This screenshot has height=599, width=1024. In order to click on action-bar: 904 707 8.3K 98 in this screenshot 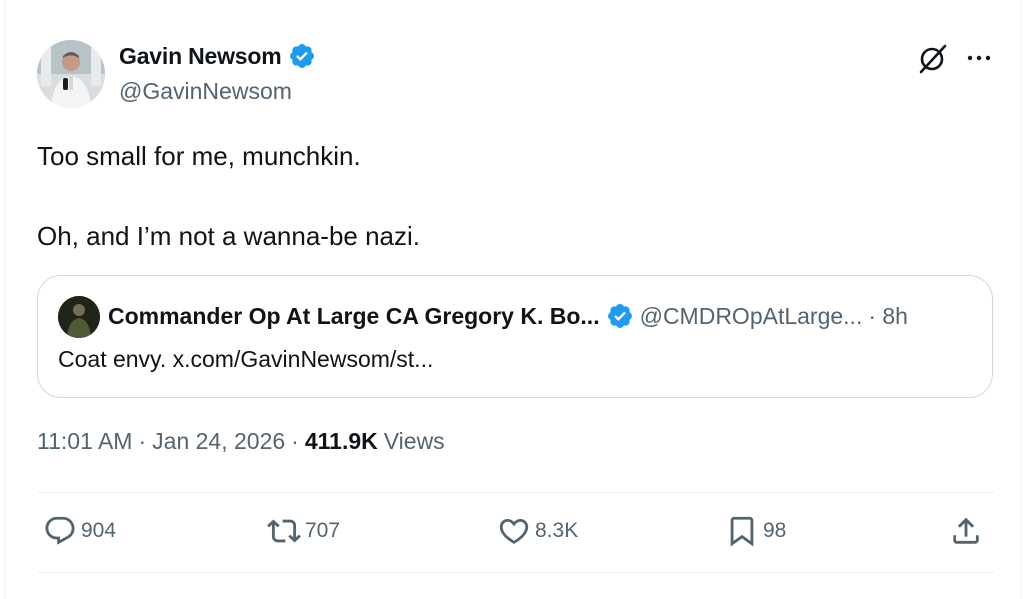, I will do `click(516, 534)`.